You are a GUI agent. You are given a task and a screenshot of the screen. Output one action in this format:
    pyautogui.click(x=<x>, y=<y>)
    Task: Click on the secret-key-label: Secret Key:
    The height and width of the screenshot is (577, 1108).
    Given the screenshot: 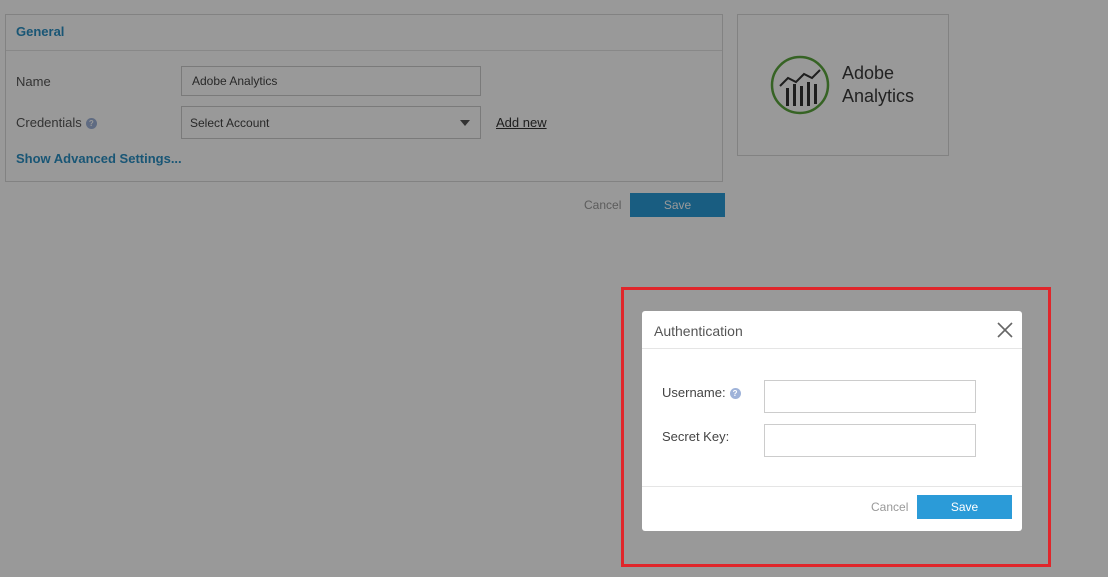 What is the action you would take?
    pyautogui.click(x=696, y=436)
    